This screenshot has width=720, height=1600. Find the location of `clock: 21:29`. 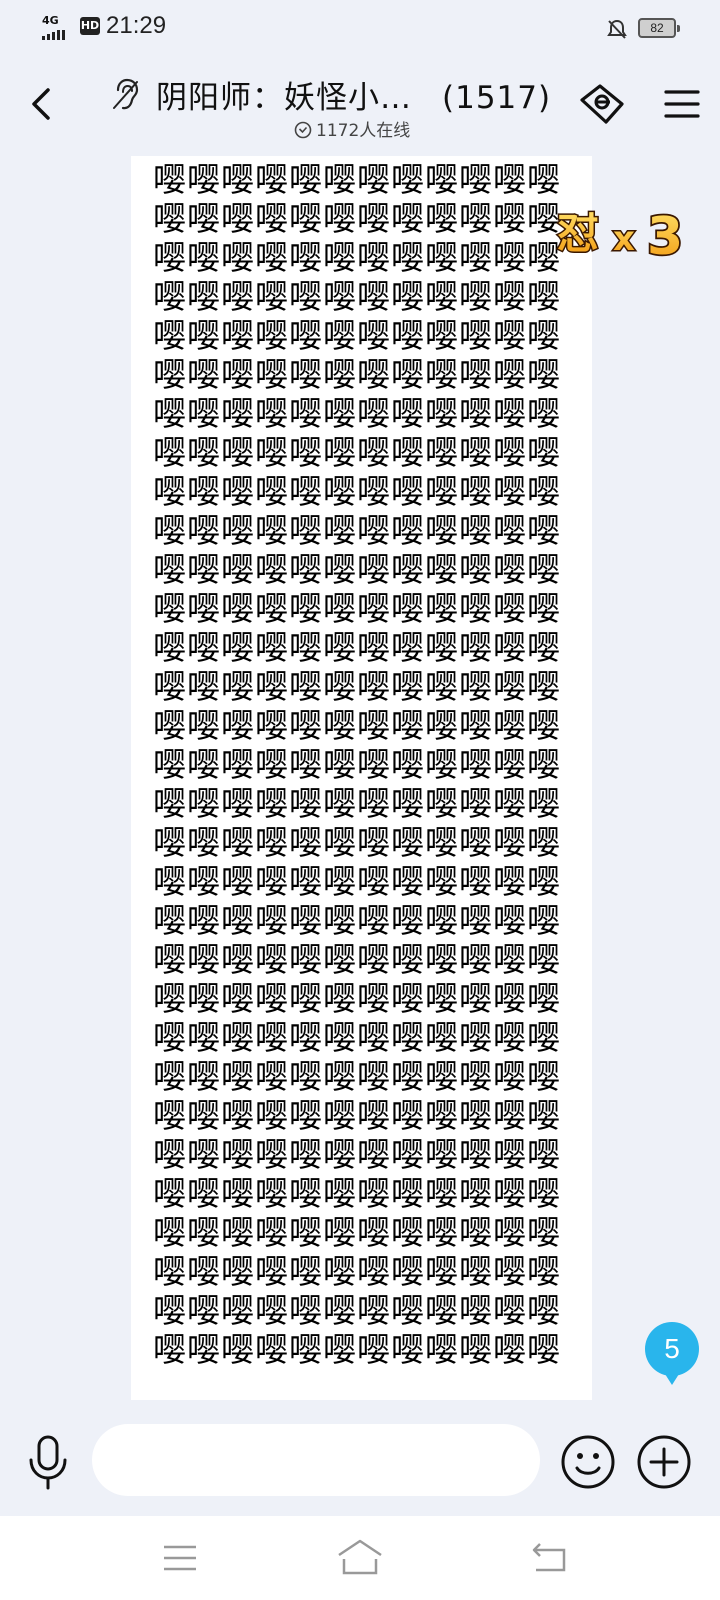

clock: 21:29 is located at coordinates (136, 25).